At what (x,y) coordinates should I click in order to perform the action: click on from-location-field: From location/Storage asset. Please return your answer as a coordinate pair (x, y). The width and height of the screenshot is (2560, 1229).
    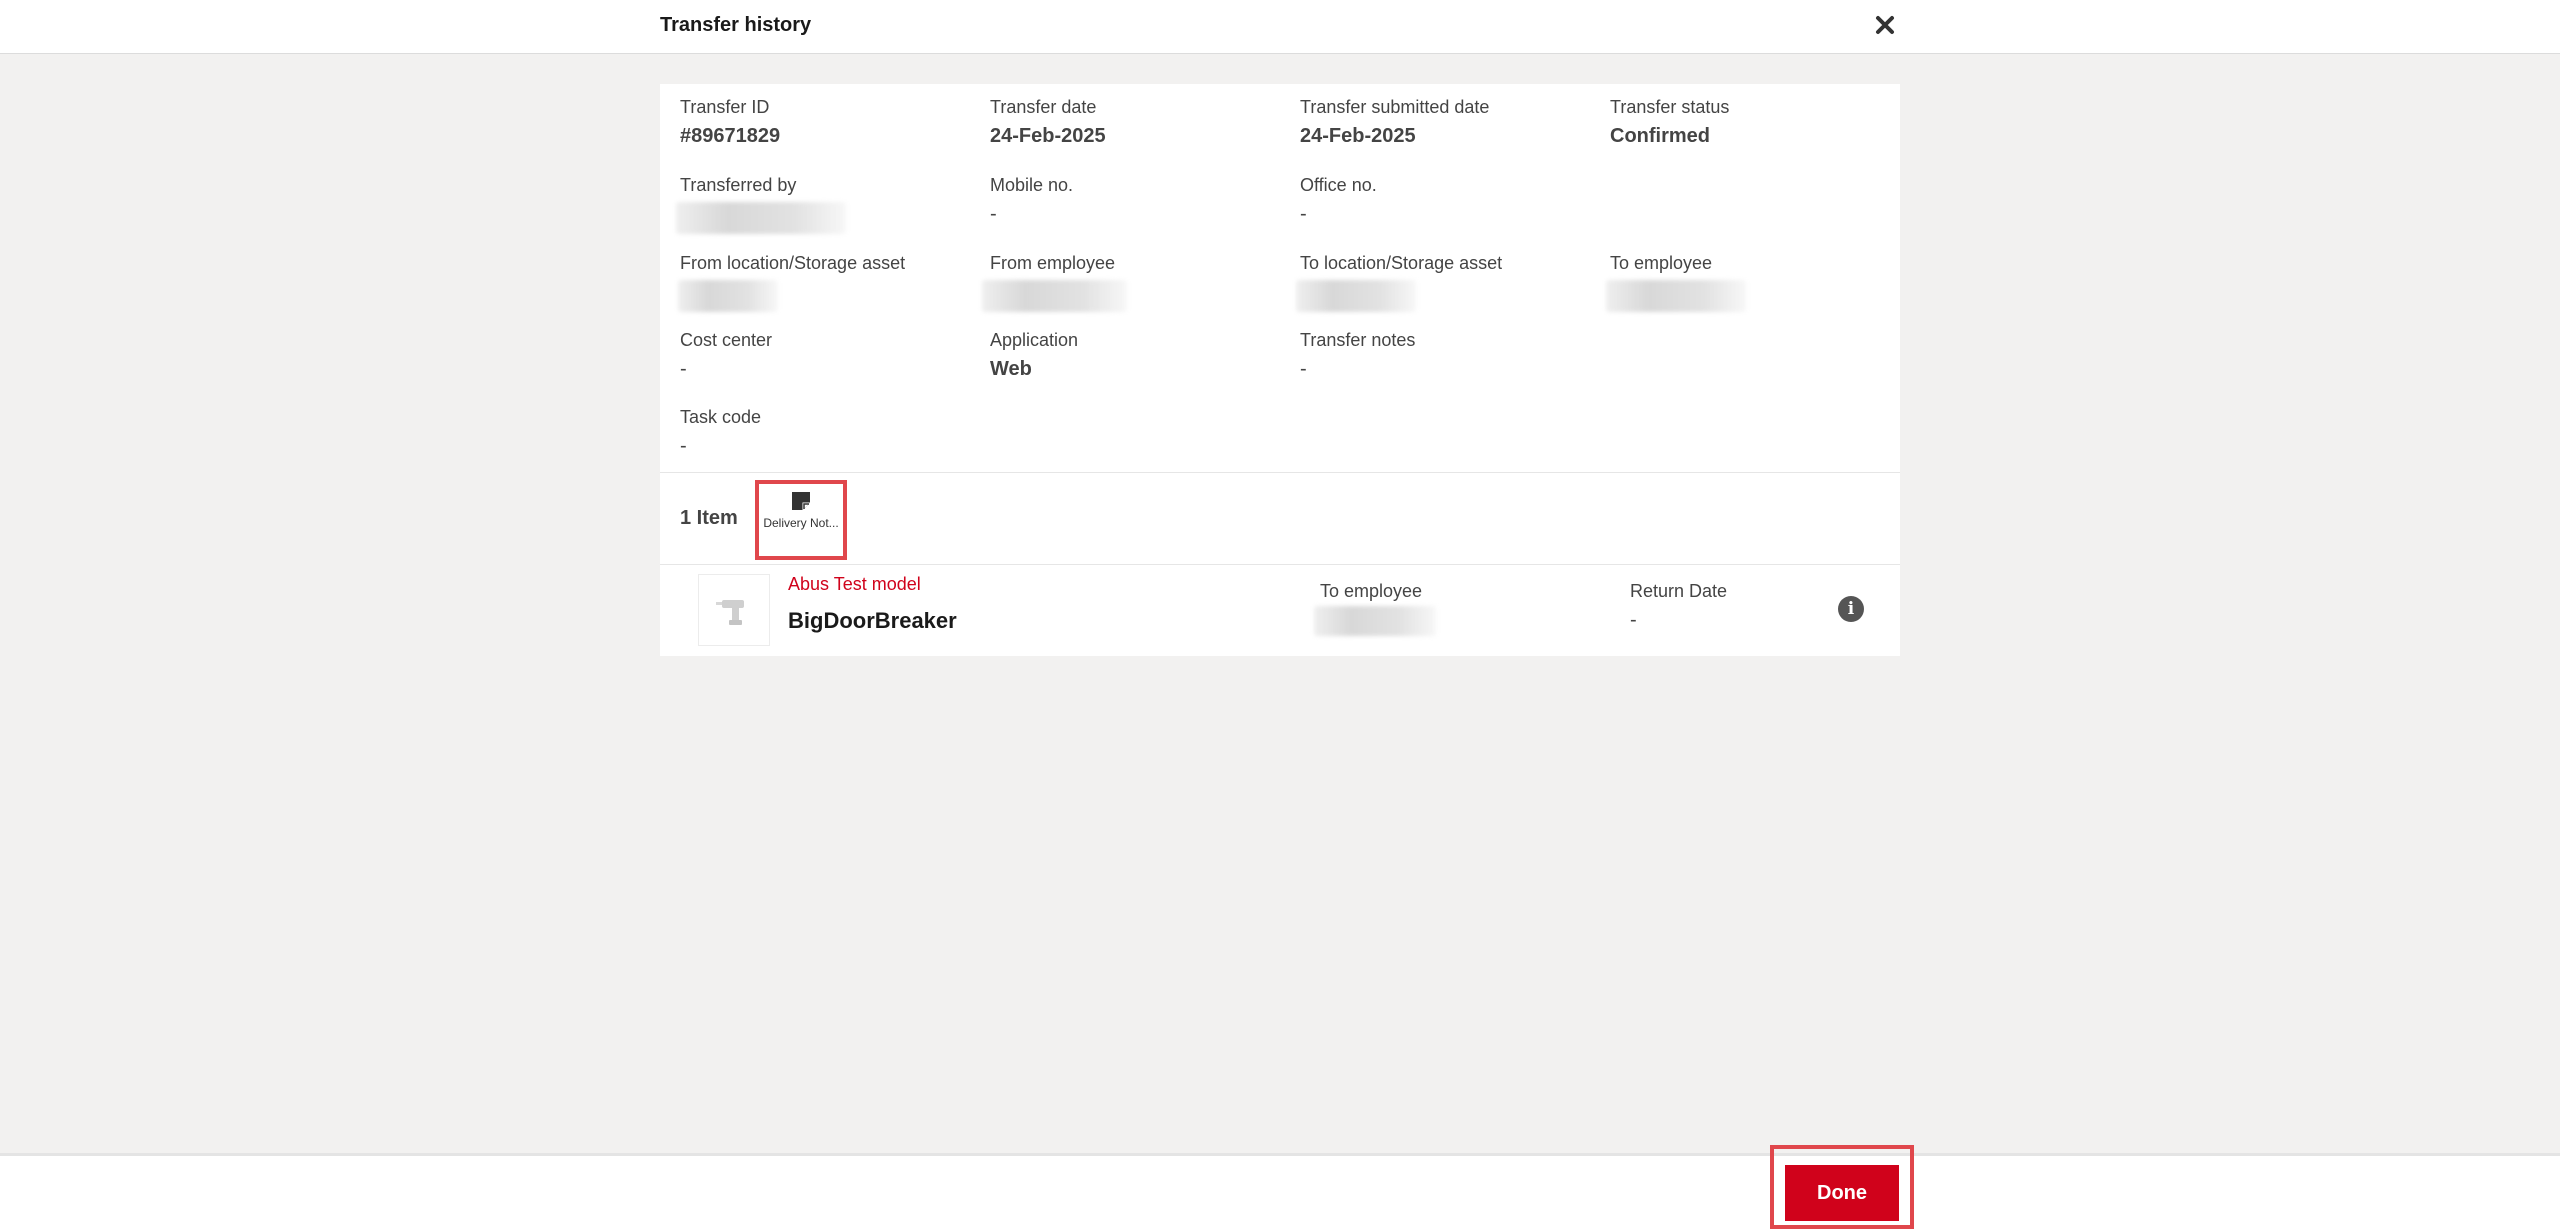
    Looking at the image, I should click on (792, 282).